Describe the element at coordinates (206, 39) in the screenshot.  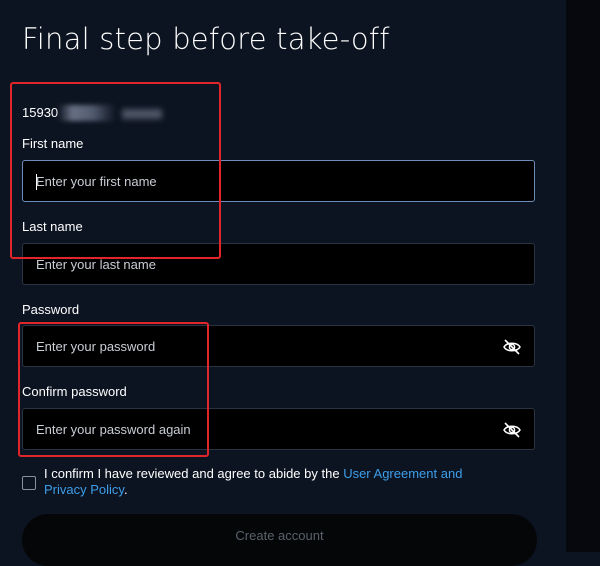
I see `page-title: Final step before take-off` at that location.